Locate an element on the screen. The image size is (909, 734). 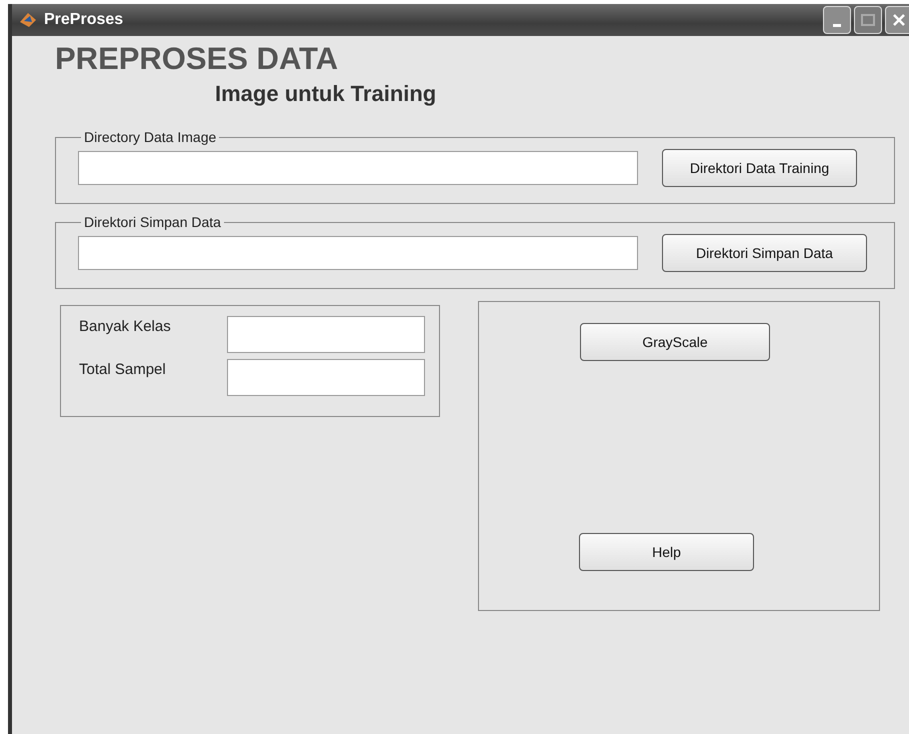
panel-legend: Direktori Simpan Data is located at coordinates (152, 222).